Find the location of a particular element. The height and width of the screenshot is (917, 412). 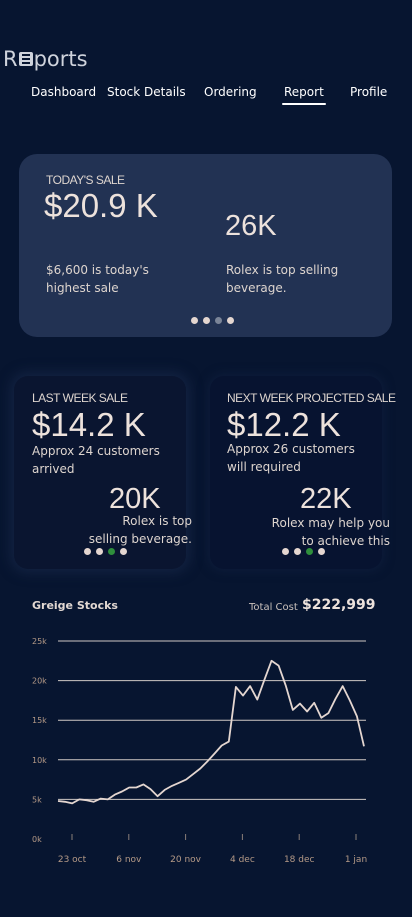

last-week-customers: Approx 24 customers arrived is located at coordinates (96, 460).